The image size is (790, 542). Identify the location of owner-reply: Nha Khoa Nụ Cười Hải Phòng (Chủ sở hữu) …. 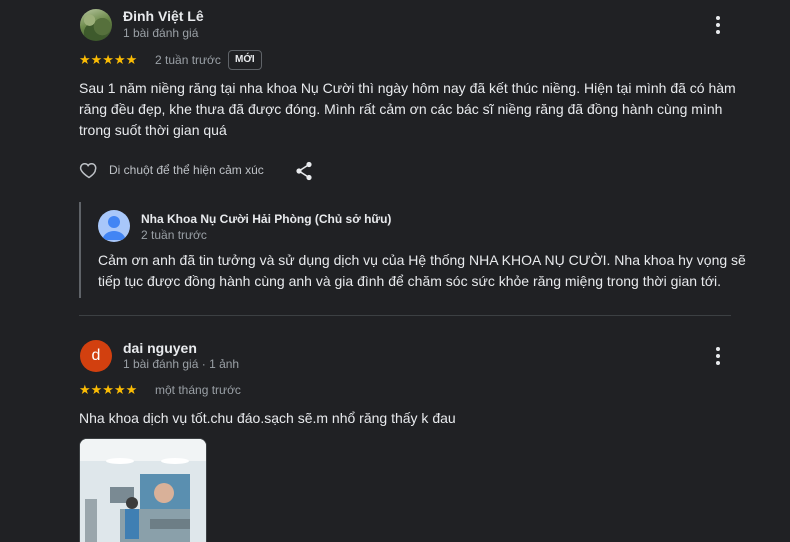
(412, 250).